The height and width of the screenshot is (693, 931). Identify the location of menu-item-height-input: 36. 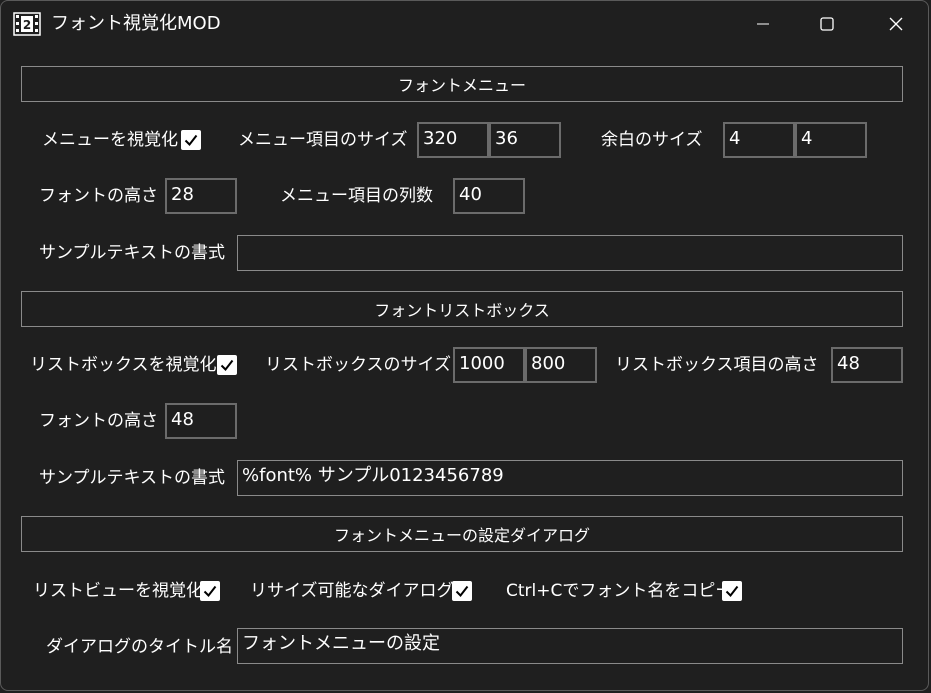
(525, 140).